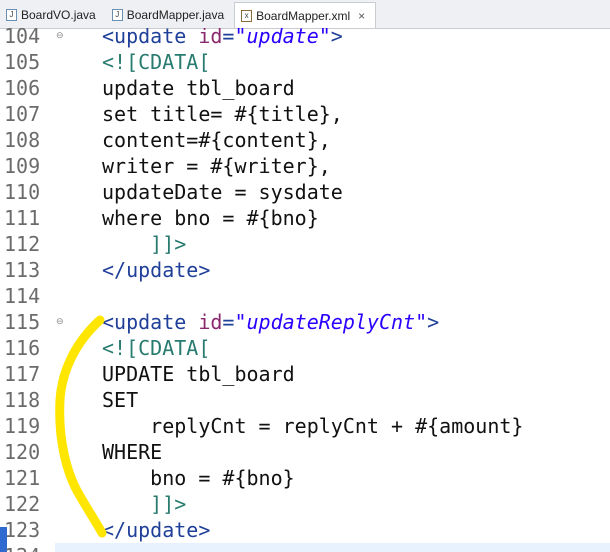 The width and height of the screenshot is (610, 552). What do you see at coordinates (22, 452) in the screenshot?
I see `line-number: 120` at bounding box center [22, 452].